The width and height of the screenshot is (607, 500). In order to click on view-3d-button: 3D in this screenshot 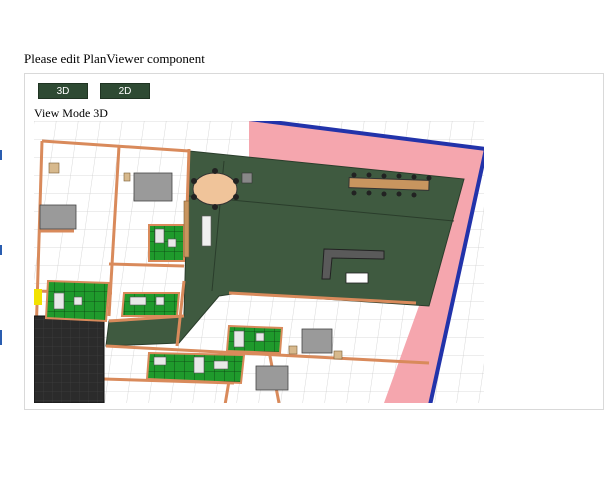, I will do `click(63, 91)`.